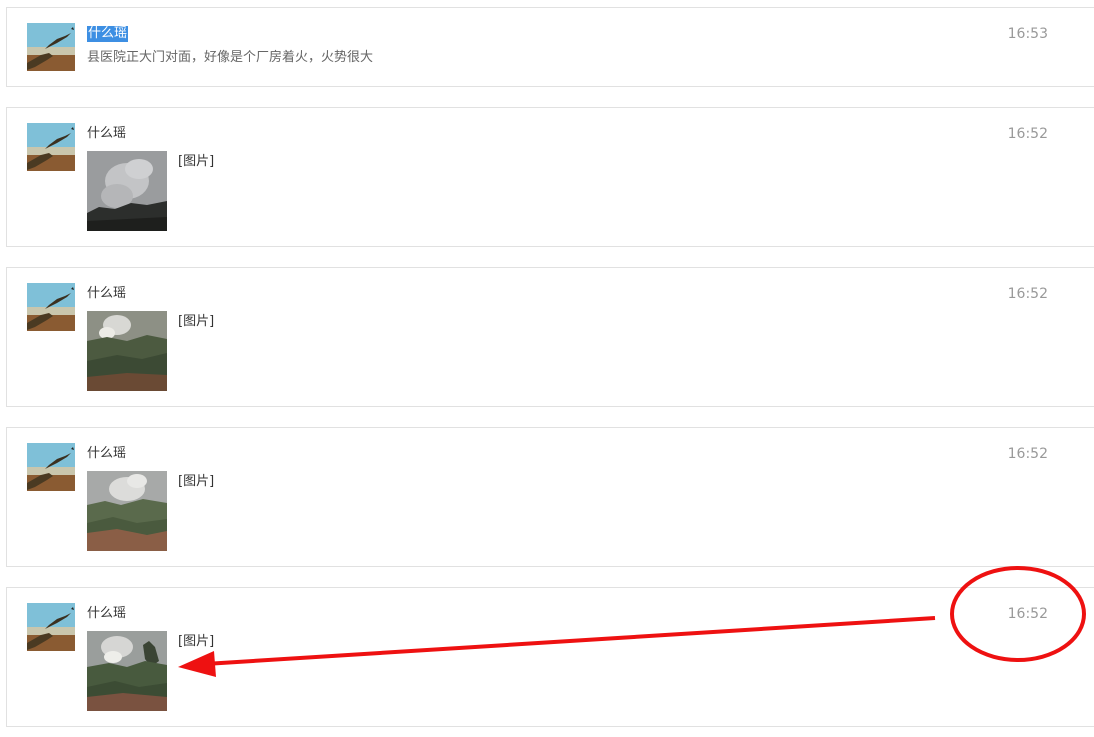 This screenshot has height=737, width=1094. I want to click on smoke-photo-icon, so click(127, 191).